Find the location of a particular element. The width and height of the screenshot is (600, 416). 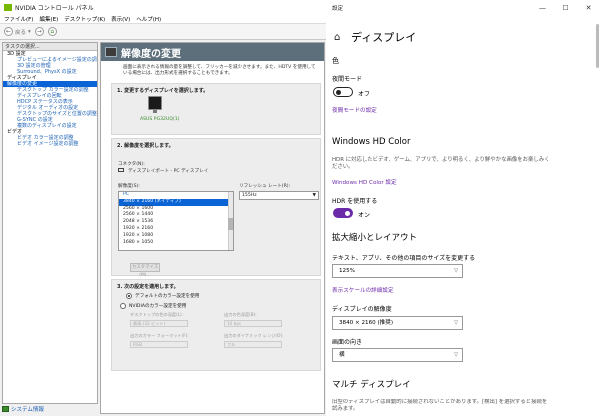

connector-value: ディスプレイポート - PC ディスプレイ is located at coordinates (168, 171).